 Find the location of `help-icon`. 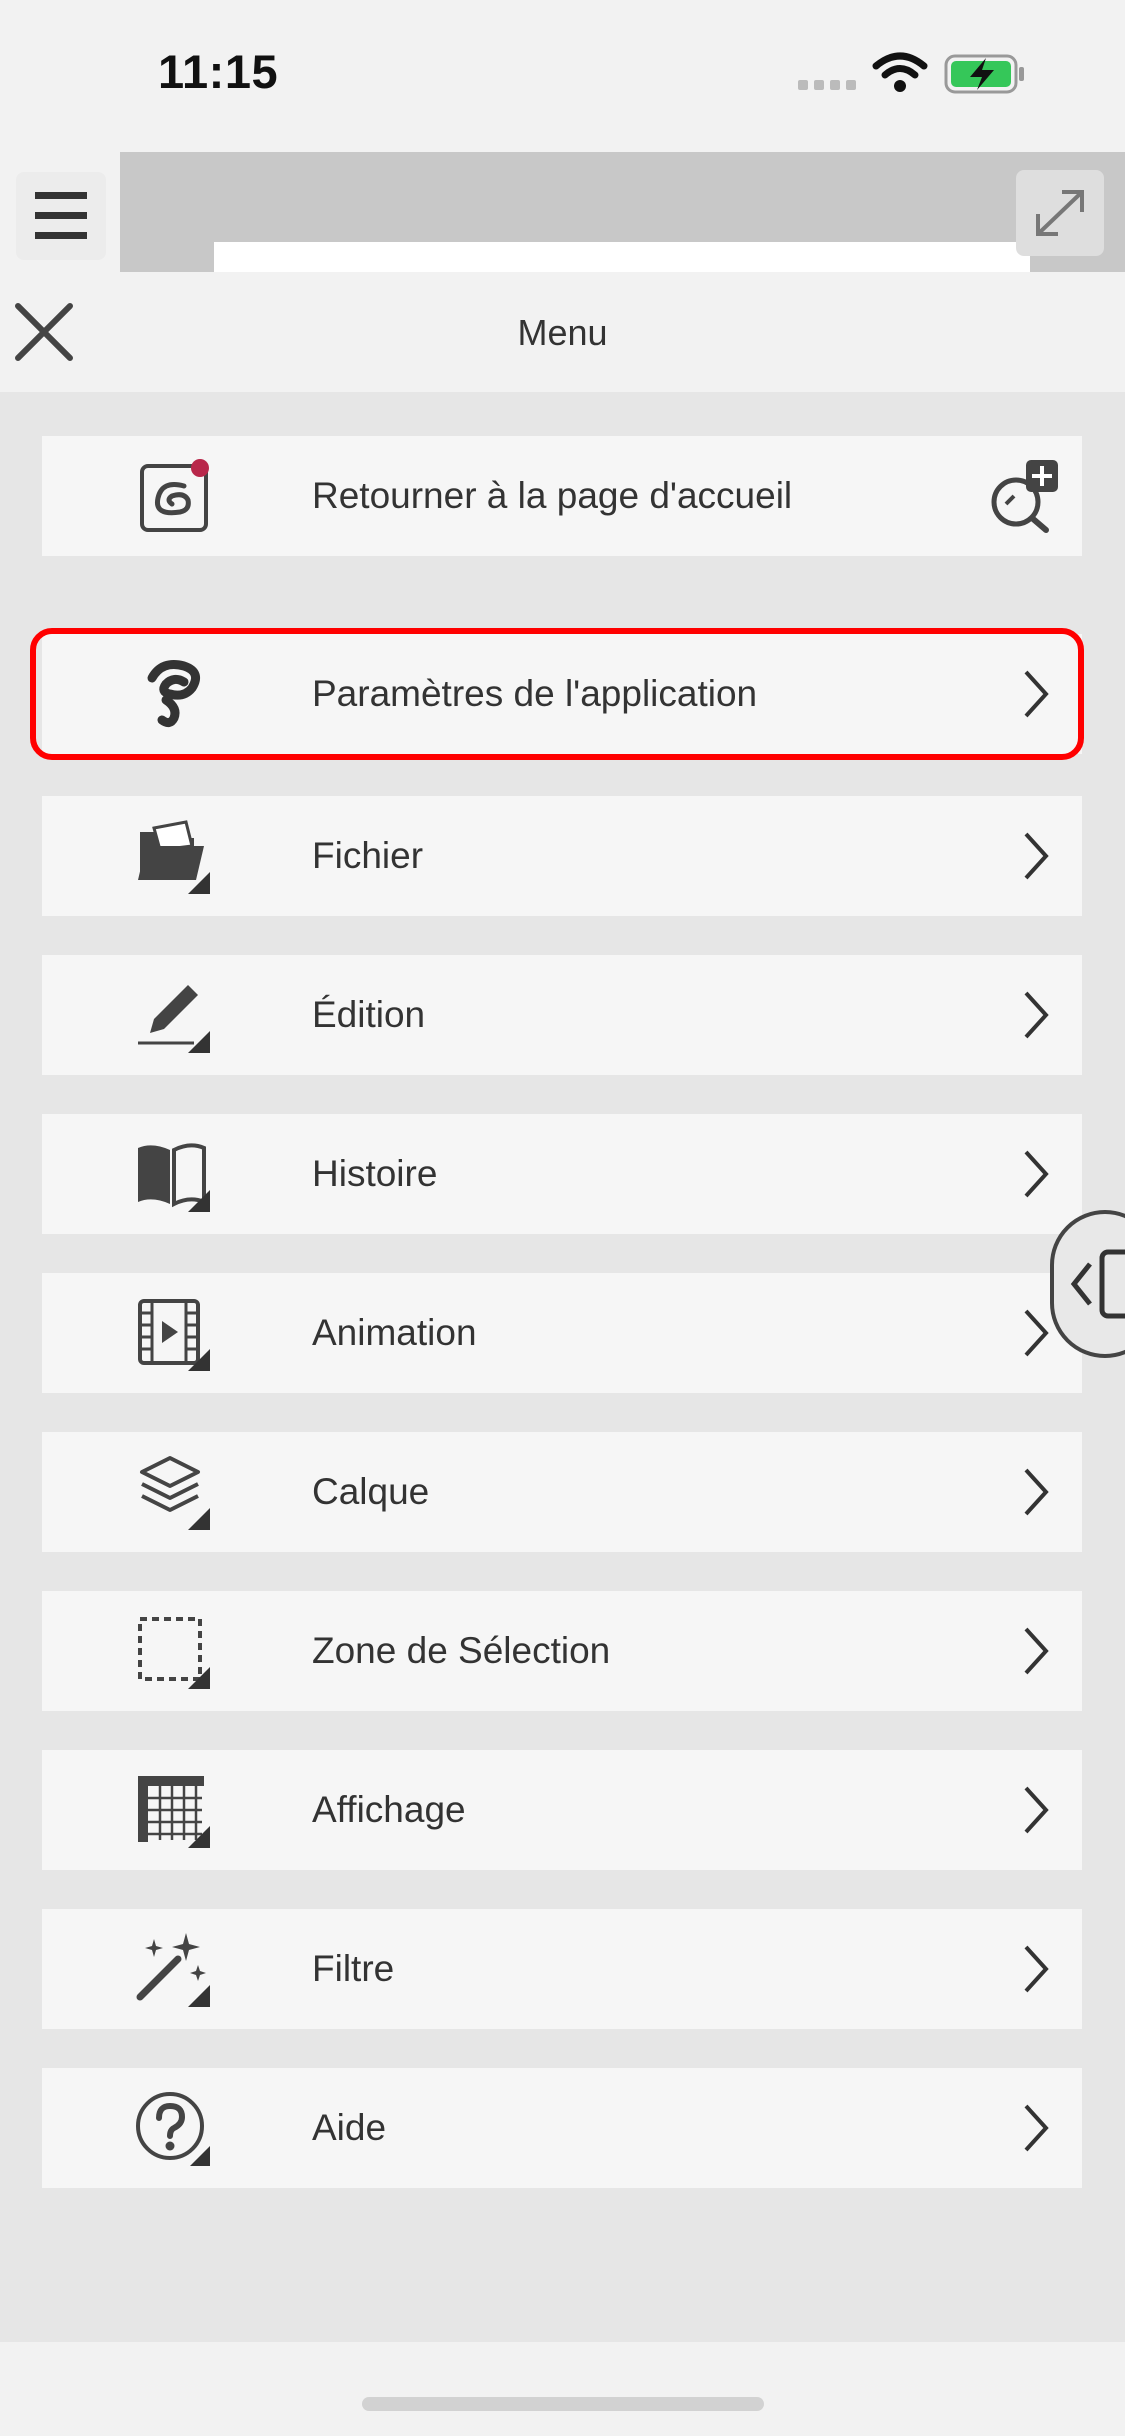

help-icon is located at coordinates (173, 2129).